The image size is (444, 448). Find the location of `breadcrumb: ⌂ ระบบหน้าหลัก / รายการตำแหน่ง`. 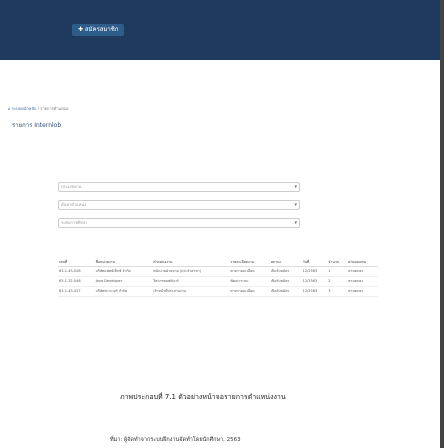

breadcrumb: ⌂ ระบบหน้าหลัก / รายการตำแหน่ง is located at coordinates (38, 108).